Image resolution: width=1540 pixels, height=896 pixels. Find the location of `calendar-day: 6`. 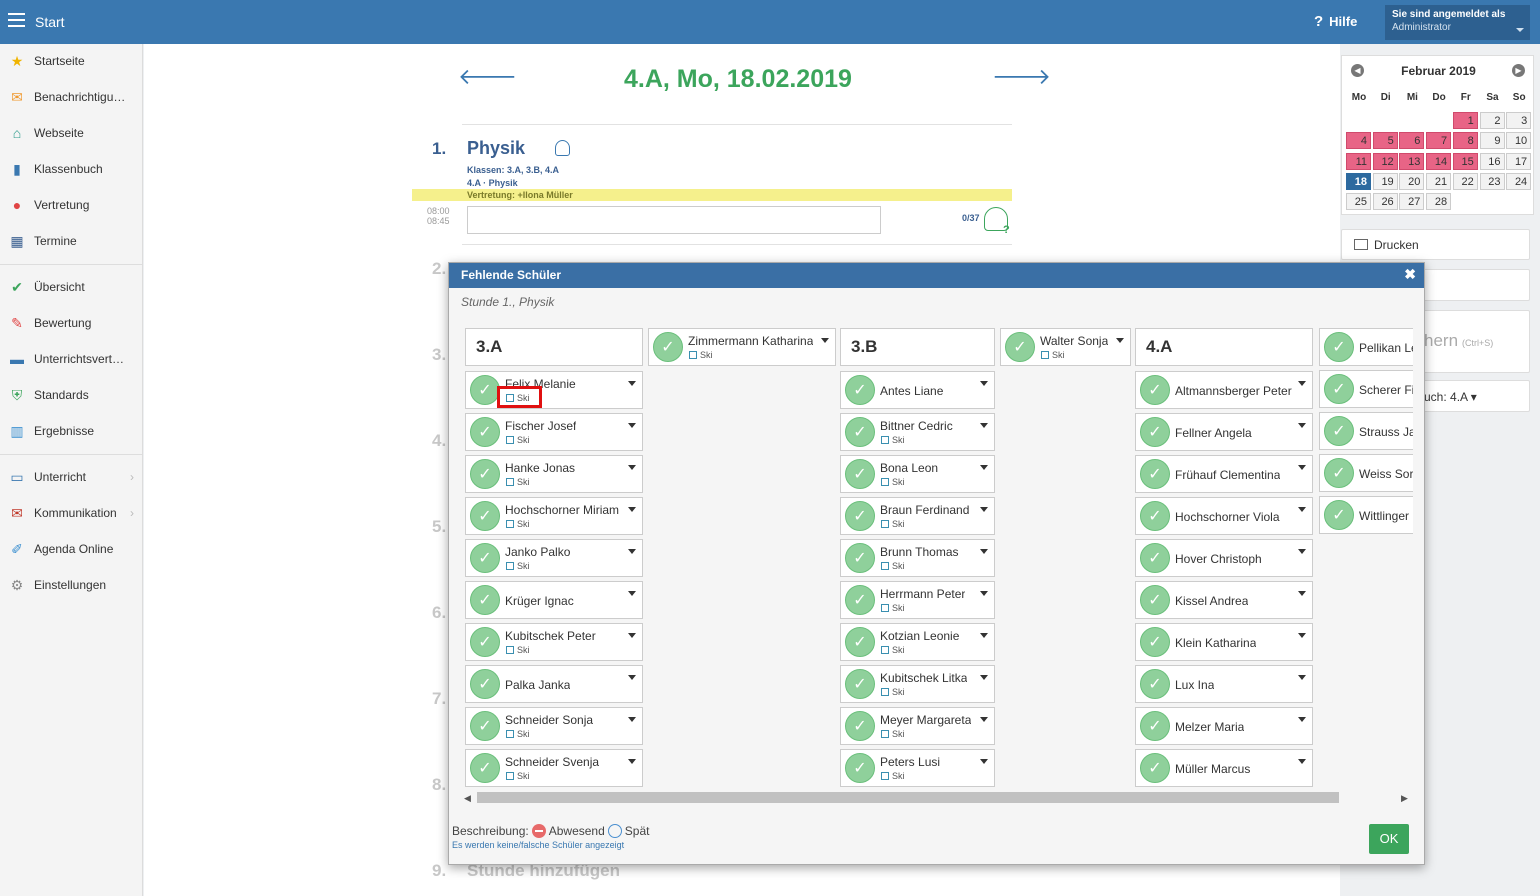

calendar-day: 6 is located at coordinates (1412, 141).